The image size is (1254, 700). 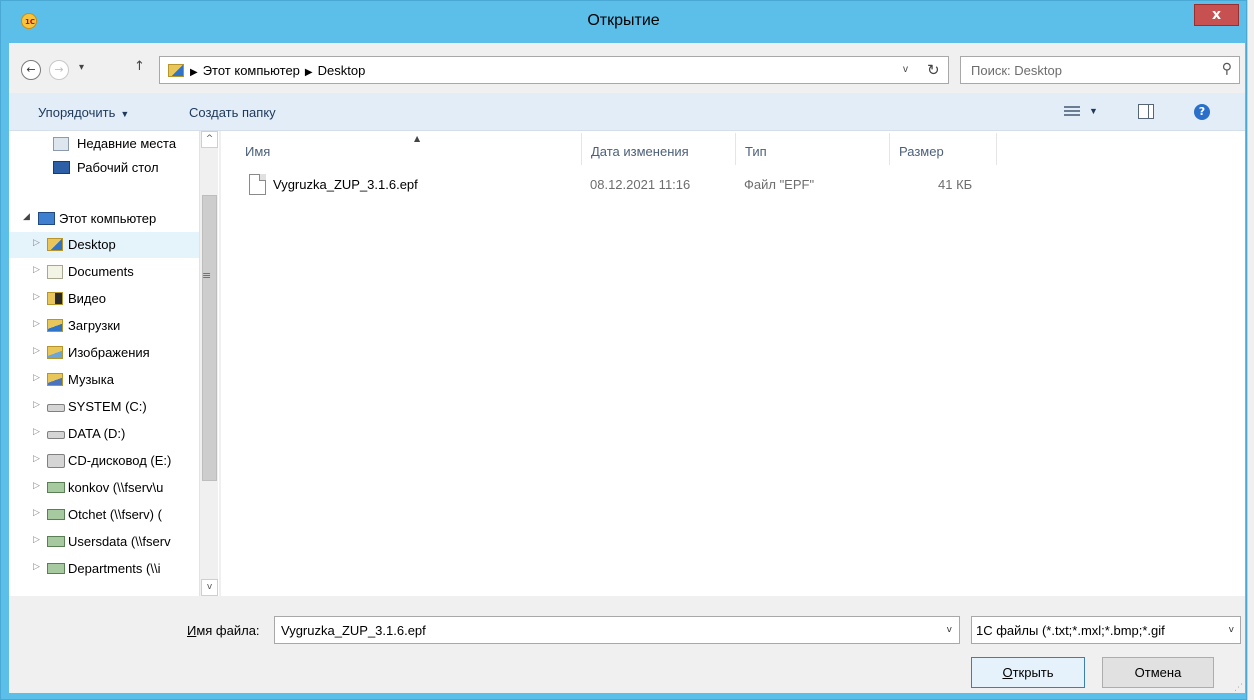 I want to click on sidebar-item-downloads: ▷ Загрузки, so click(x=104, y=326).